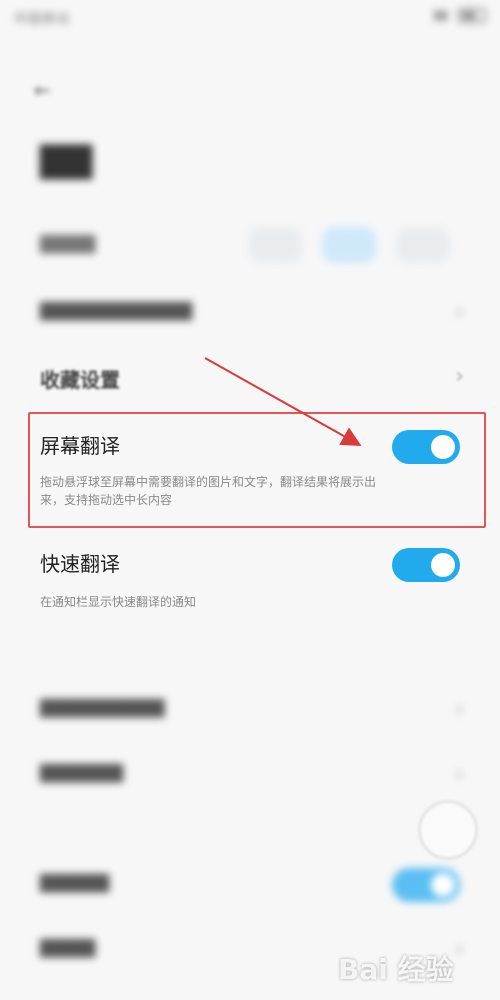  I want to click on blurred-nav-row-2: ▇▇▇▇▇▇▇▇▇ ›, so click(255, 709).